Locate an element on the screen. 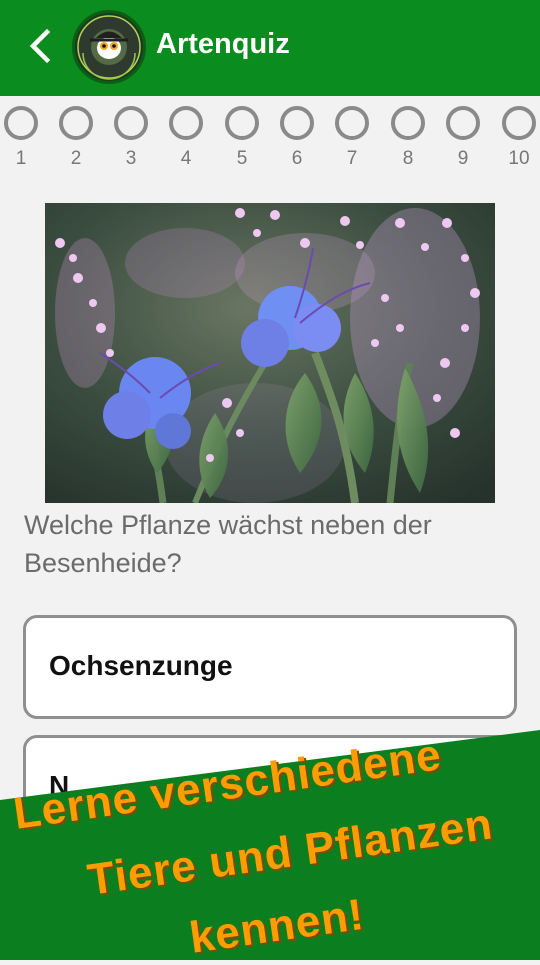 The image size is (540, 965). regio-ranger-logo is located at coordinates (109, 47).